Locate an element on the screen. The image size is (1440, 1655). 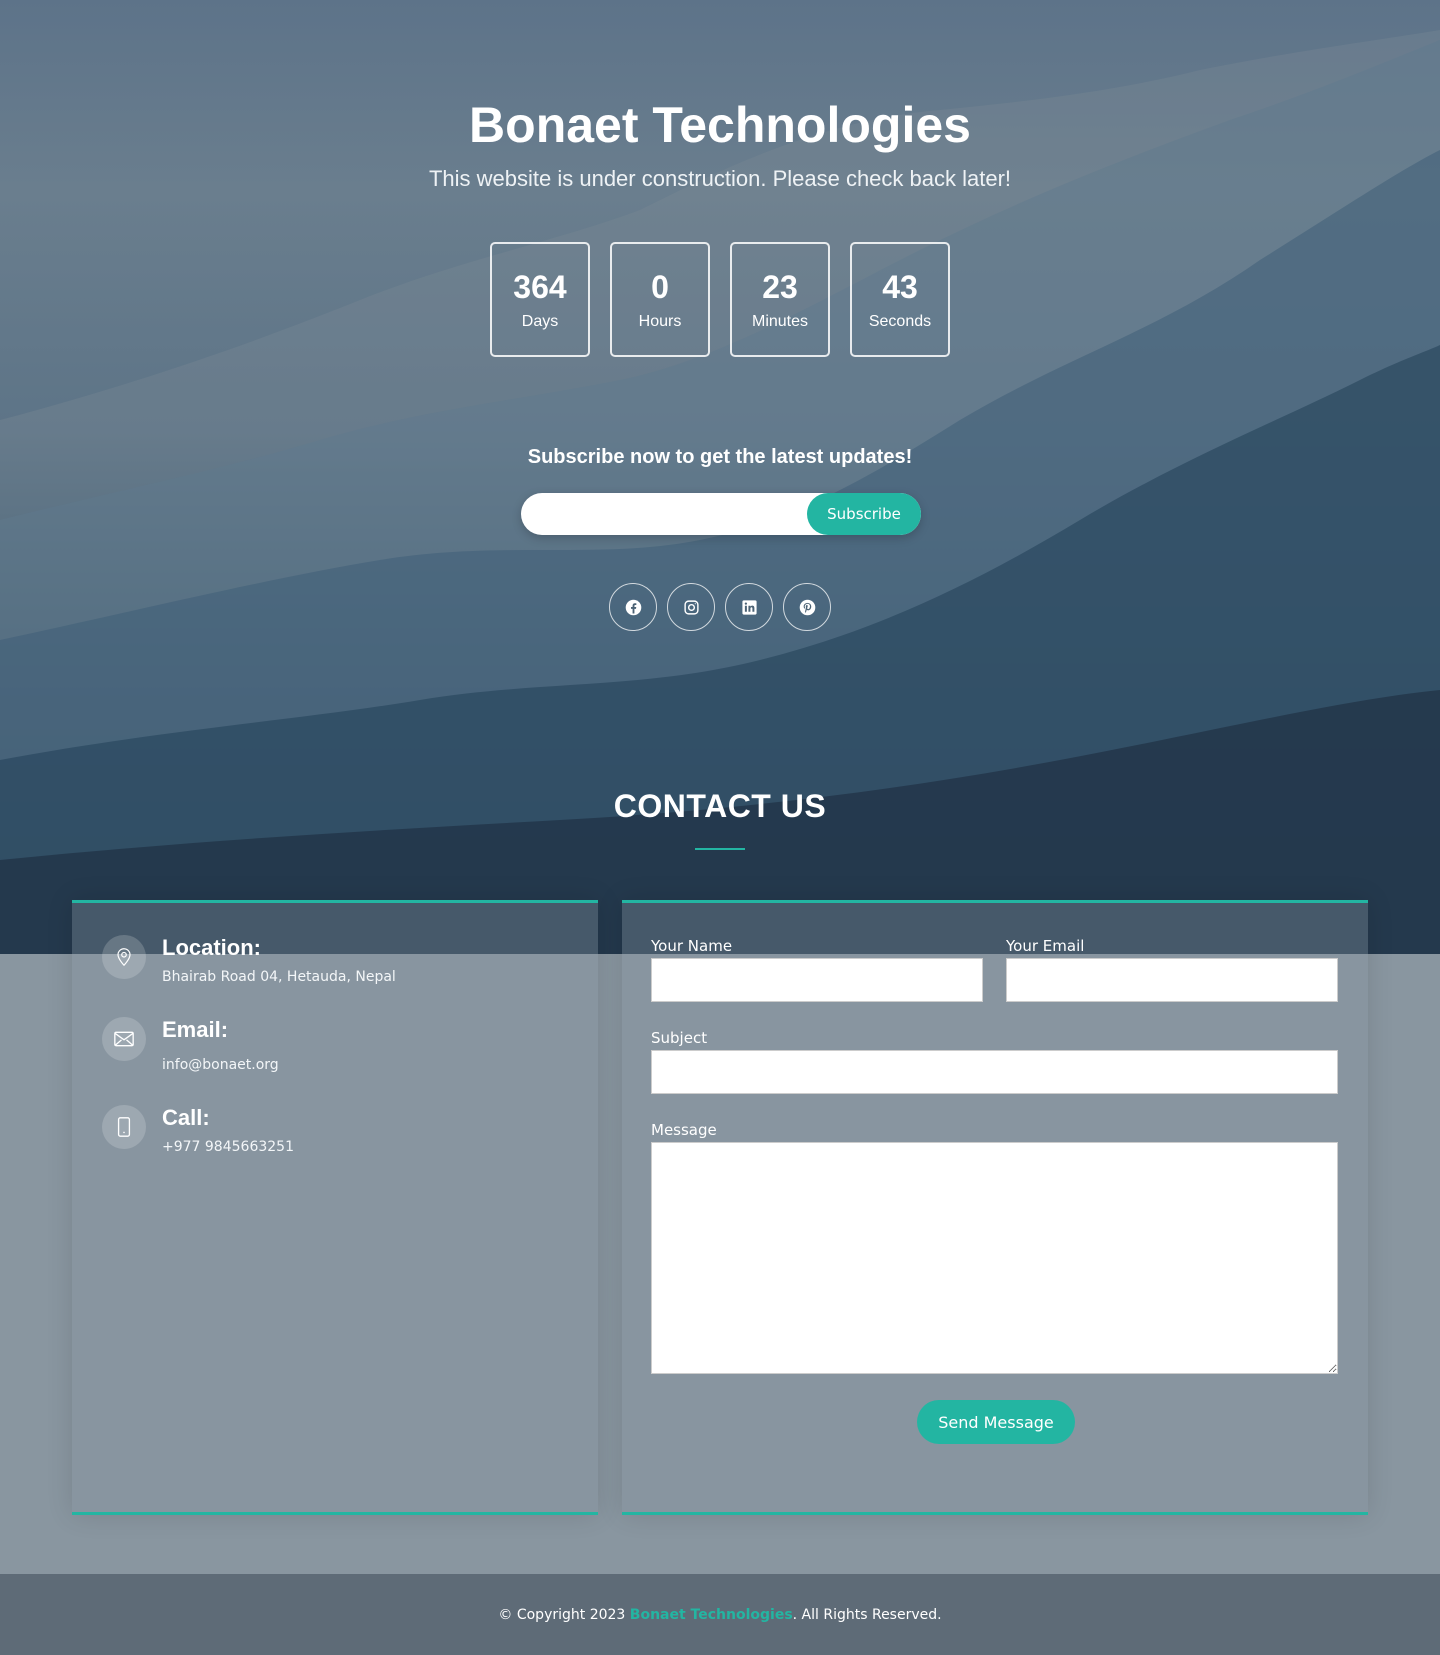
countdown-label: Minutes is located at coordinates (780, 321).